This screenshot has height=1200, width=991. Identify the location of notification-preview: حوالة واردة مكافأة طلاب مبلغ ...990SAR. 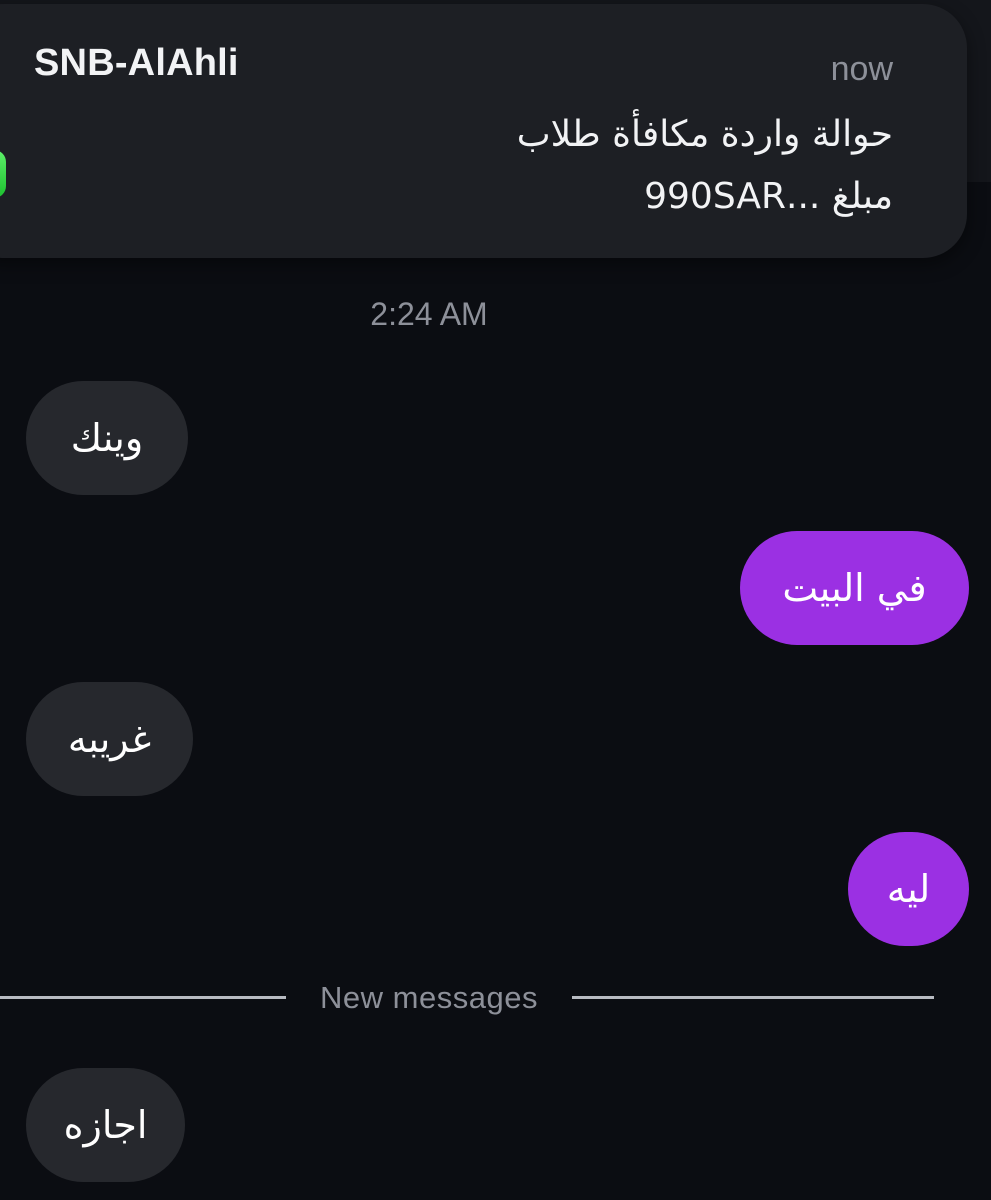
(543, 166).